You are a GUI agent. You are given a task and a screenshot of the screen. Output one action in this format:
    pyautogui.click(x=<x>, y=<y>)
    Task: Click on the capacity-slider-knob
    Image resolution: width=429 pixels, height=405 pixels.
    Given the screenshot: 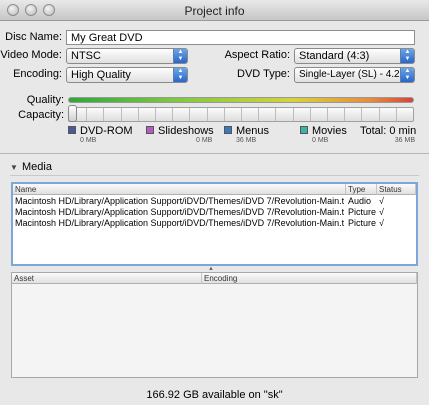 What is the action you would take?
    pyautogui.click(x=72, y=113)
    